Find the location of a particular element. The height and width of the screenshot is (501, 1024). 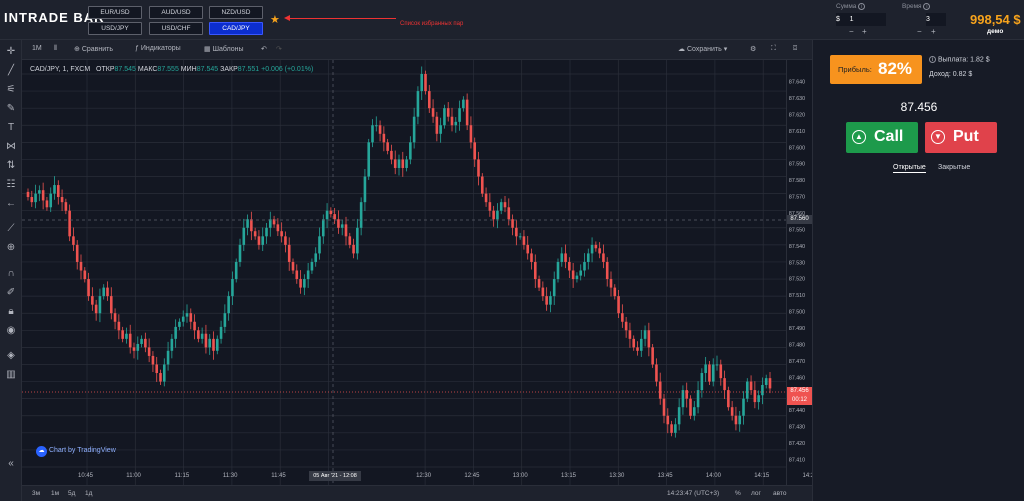

tab-closed-trades: Закрытые is located at coordinates (954, 167).